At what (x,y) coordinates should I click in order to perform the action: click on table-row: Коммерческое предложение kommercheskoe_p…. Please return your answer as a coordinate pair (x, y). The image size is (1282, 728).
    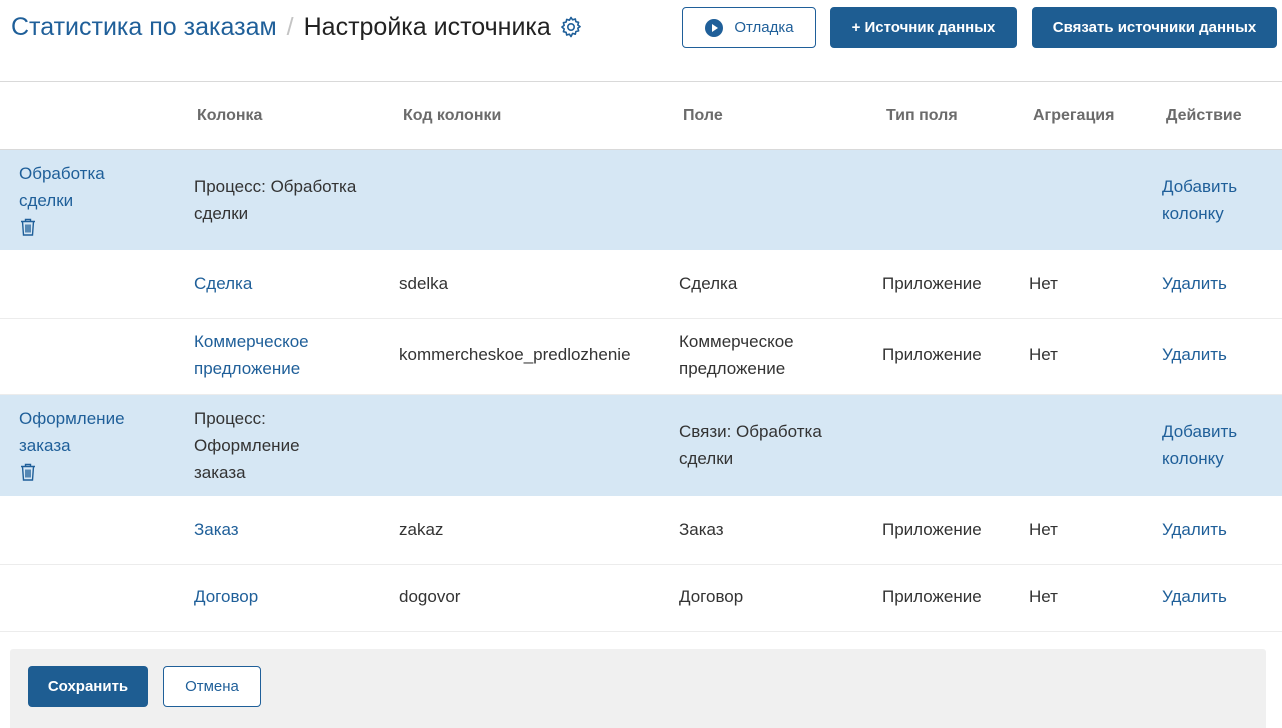
    Looking at the image, I should click on (641, 357).